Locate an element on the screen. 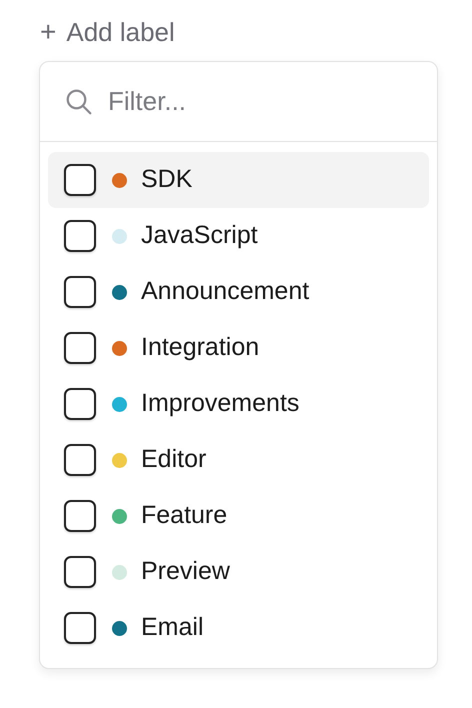 This screenshot has height=708, width=472. label-option: Improvements is located at coordinates (238, 404).